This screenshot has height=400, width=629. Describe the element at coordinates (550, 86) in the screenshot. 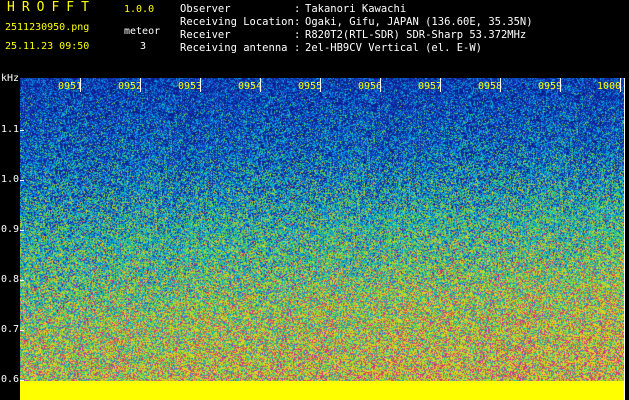

I see `time-label: 0959` at that location.